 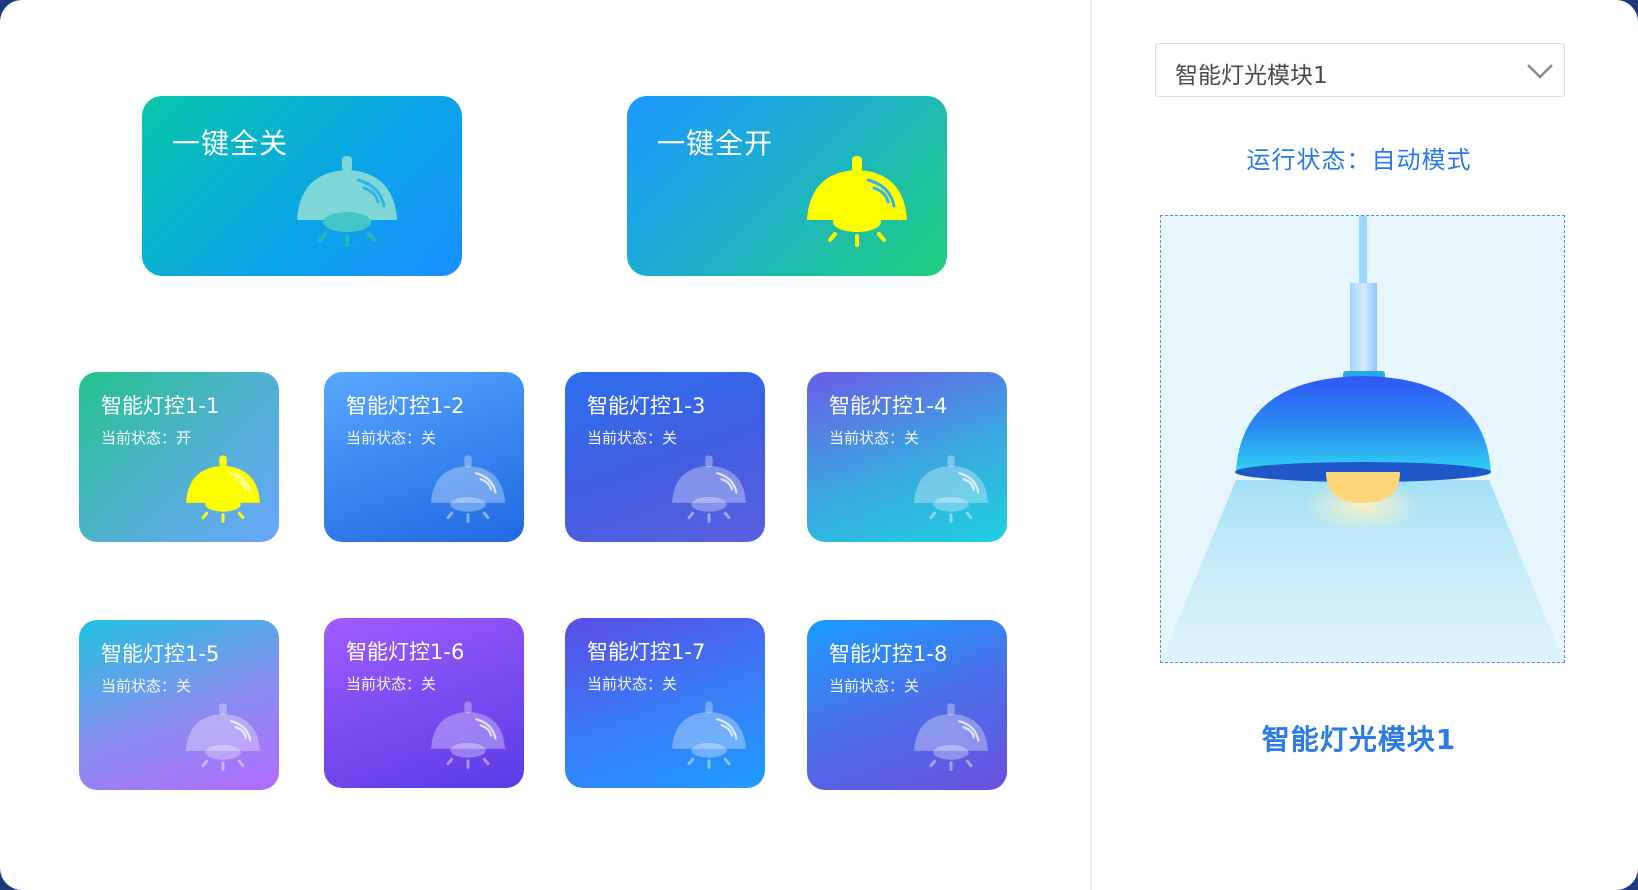 What do you see at coordinates (1359, 739) in the screenshot?
I see `module-title: 智能灯光模块1` at bounding box center [1359, 739].